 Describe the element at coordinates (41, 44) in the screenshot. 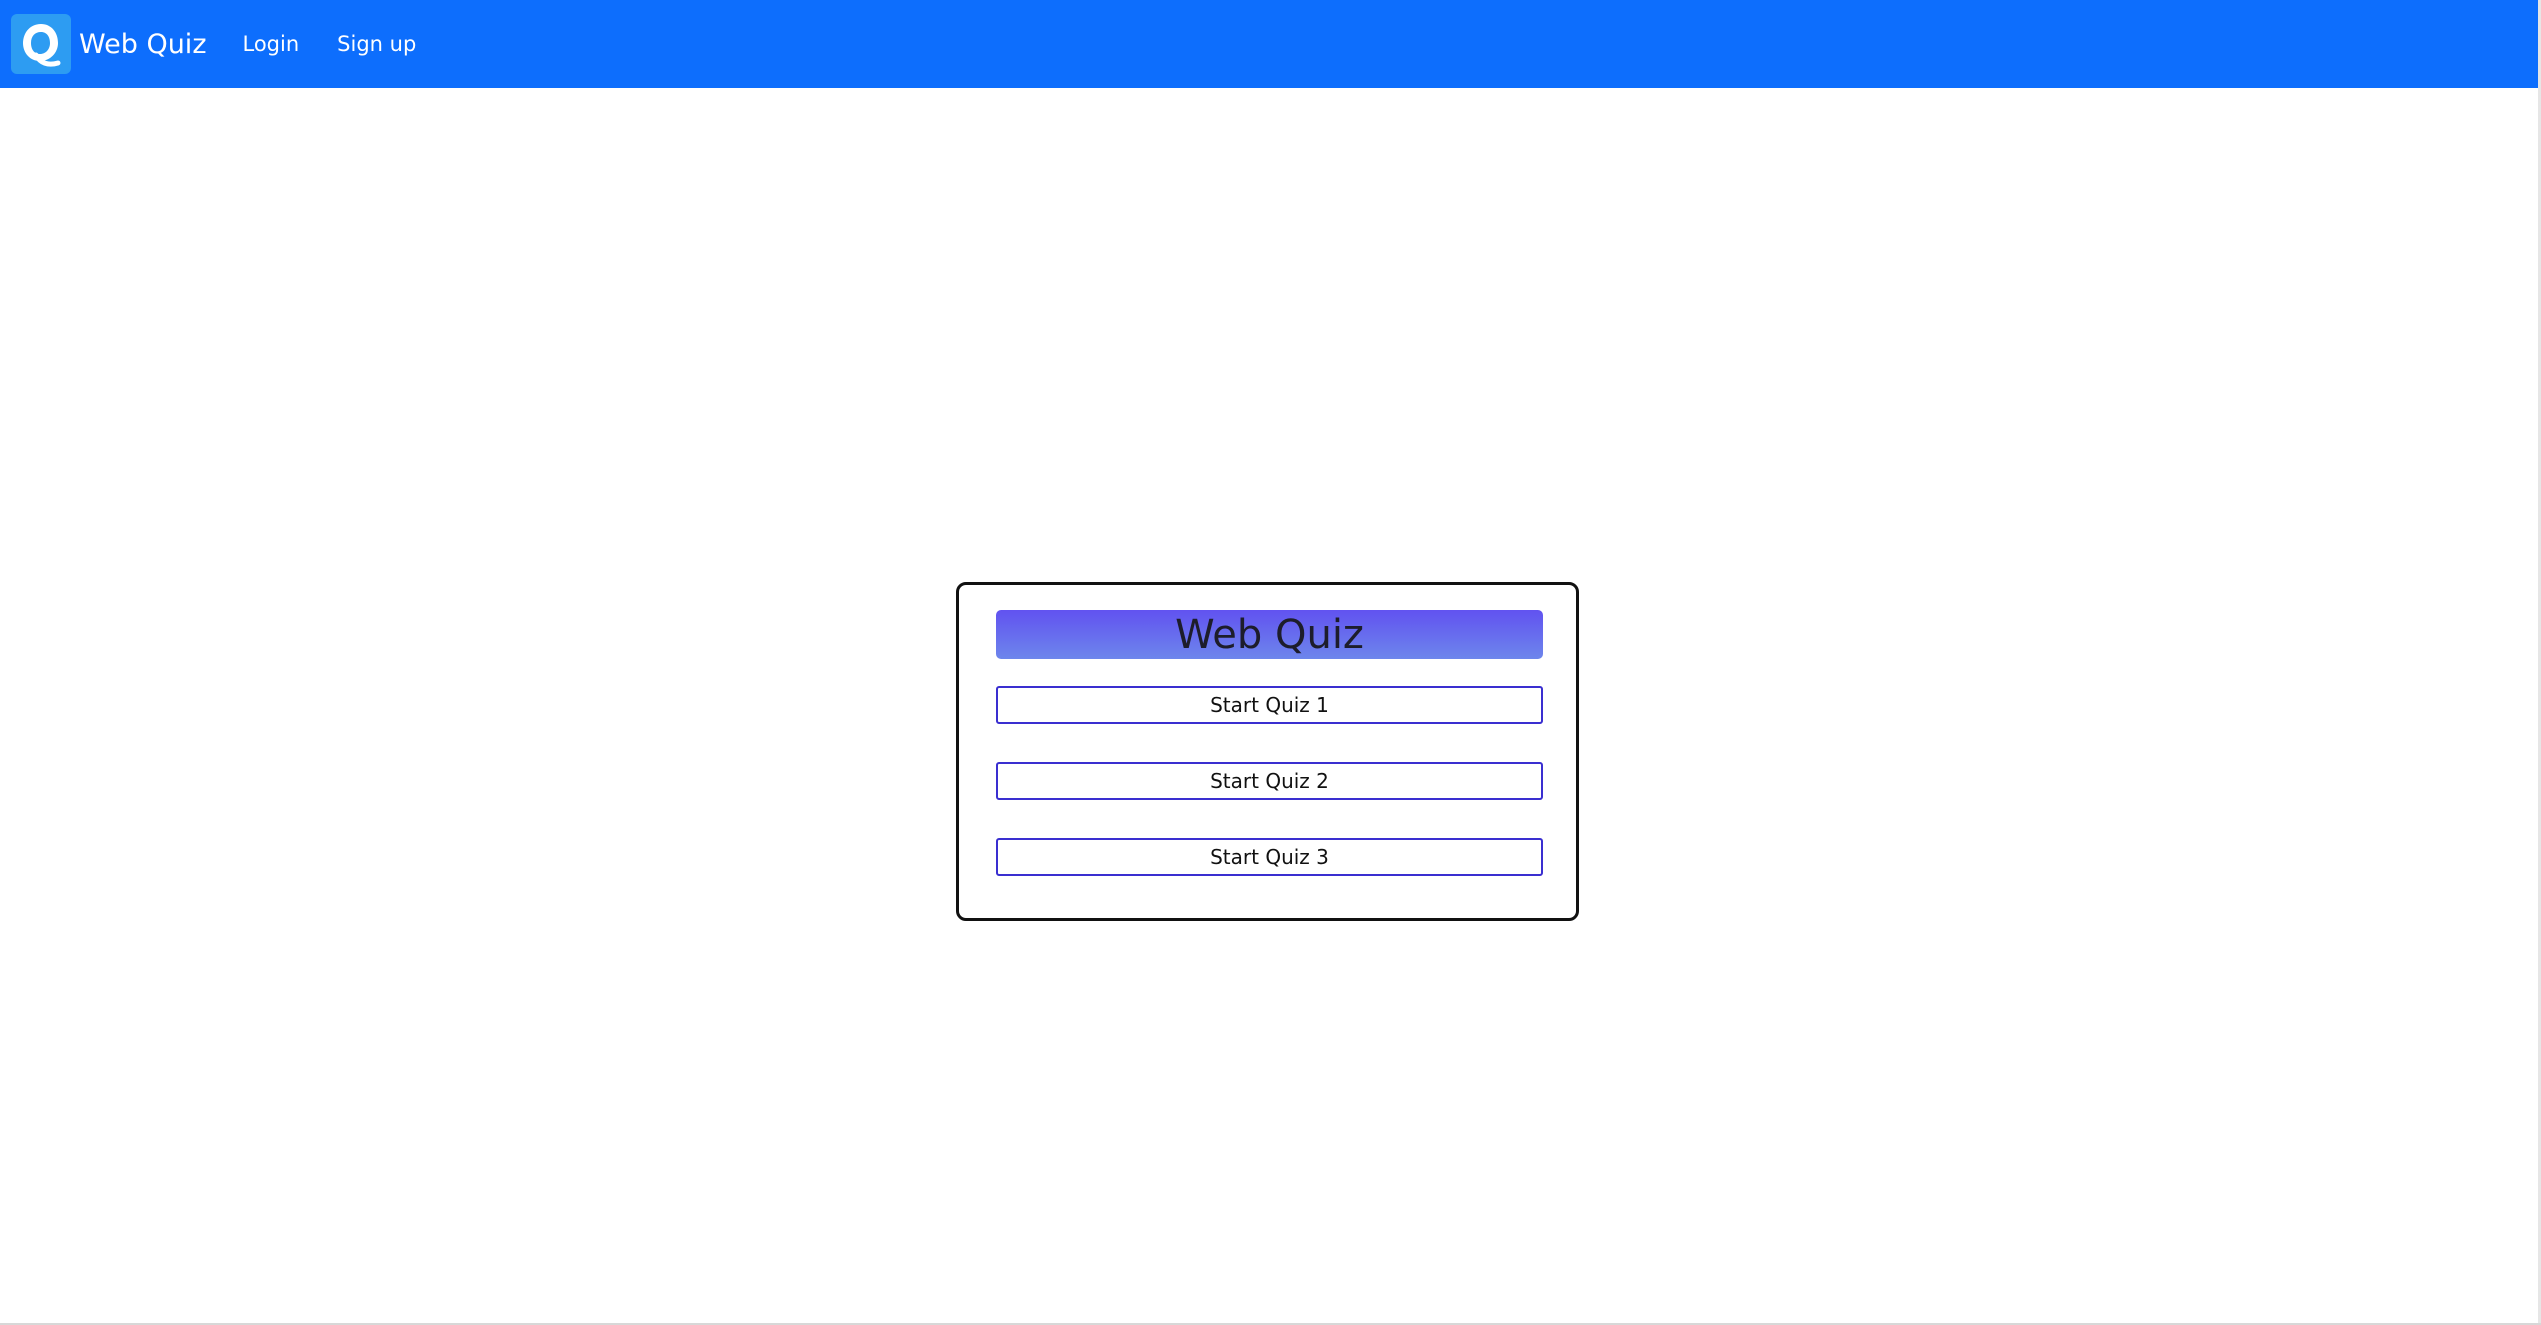

I see `quiz-q-logo-icon` at that location.